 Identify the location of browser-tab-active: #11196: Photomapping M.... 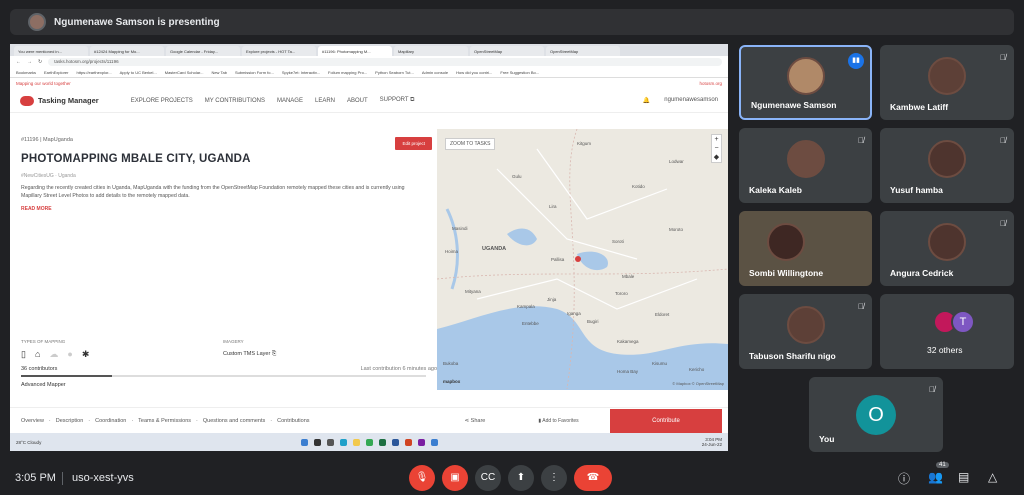
(355, 51).